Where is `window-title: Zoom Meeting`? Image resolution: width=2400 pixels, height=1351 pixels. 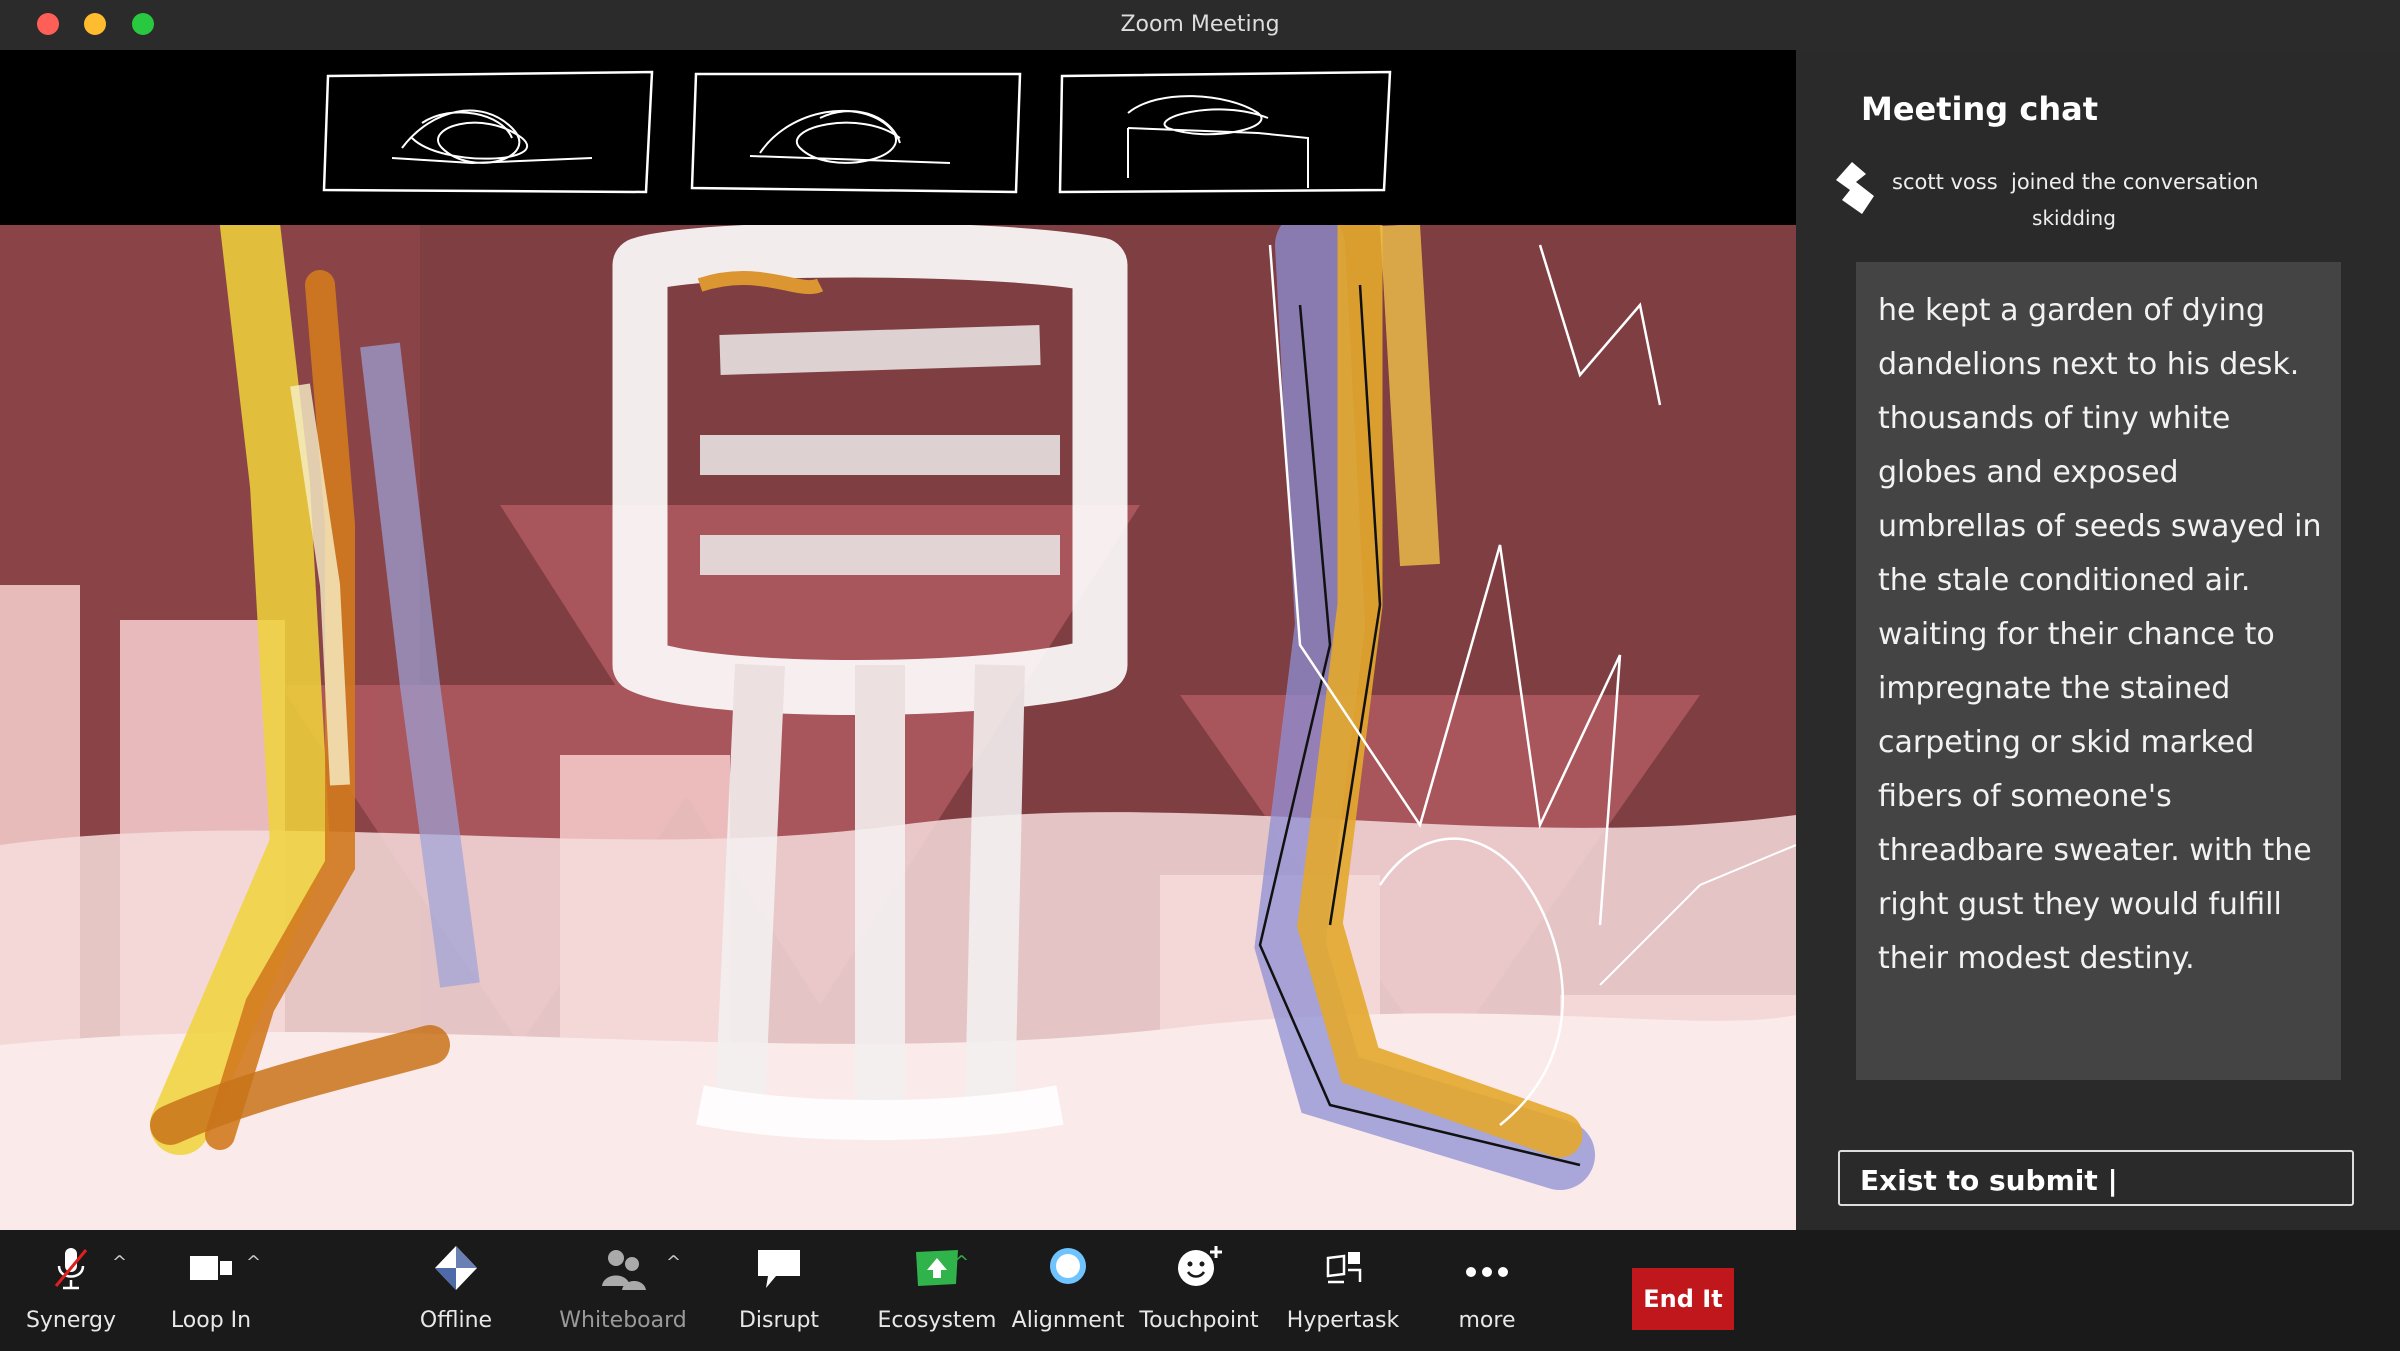
window-title: Zoom Meeting is located at coordinates (1200, 24).